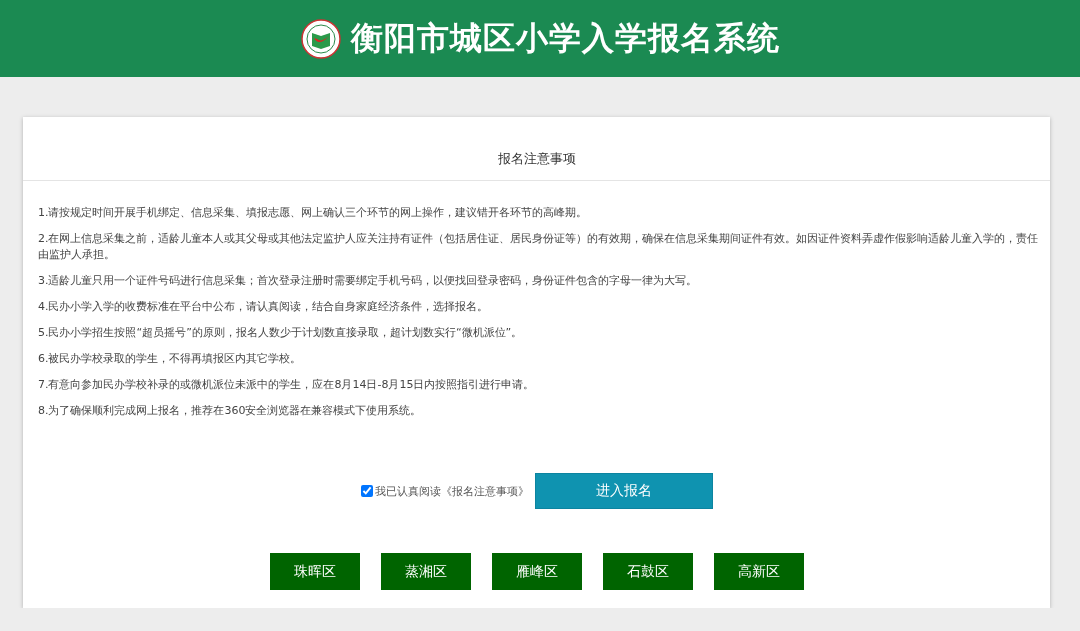 Image resolution: width=1080 pixels, height=631 pixels. Describe the element at coordinates (281, 333) in the screenshot. I see `notice-item: 5.民办小学招生按照“超员摇号”的原则，报名人数少于计划数直接录取，超计划数实行“微机派位”。` at that location.